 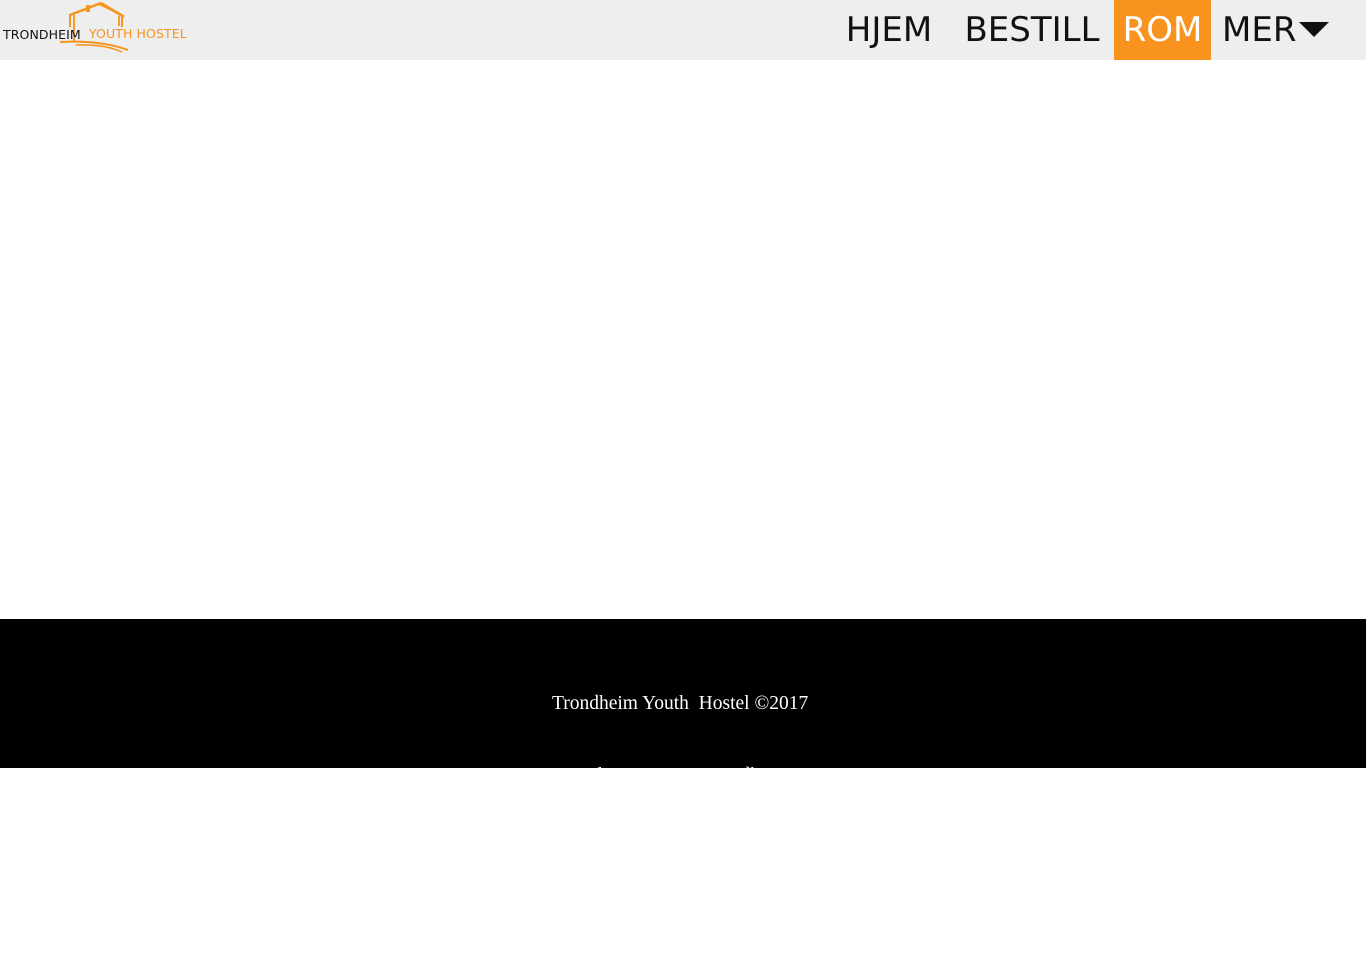 I want to click on nav-item-label: MER, so click(x=1259, y=30).